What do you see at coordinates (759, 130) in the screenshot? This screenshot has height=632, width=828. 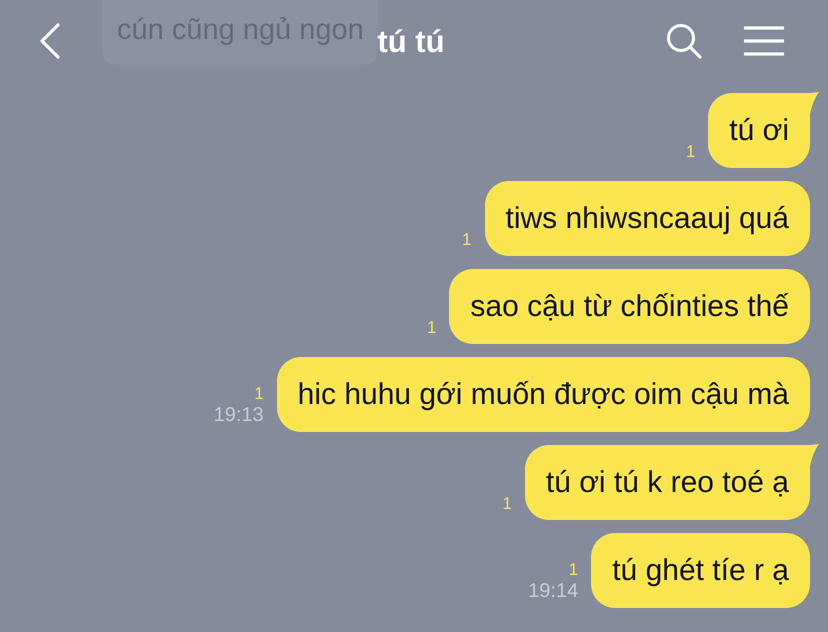 I see `message-bubble: tú ơi` at bounding box center [759, 130].